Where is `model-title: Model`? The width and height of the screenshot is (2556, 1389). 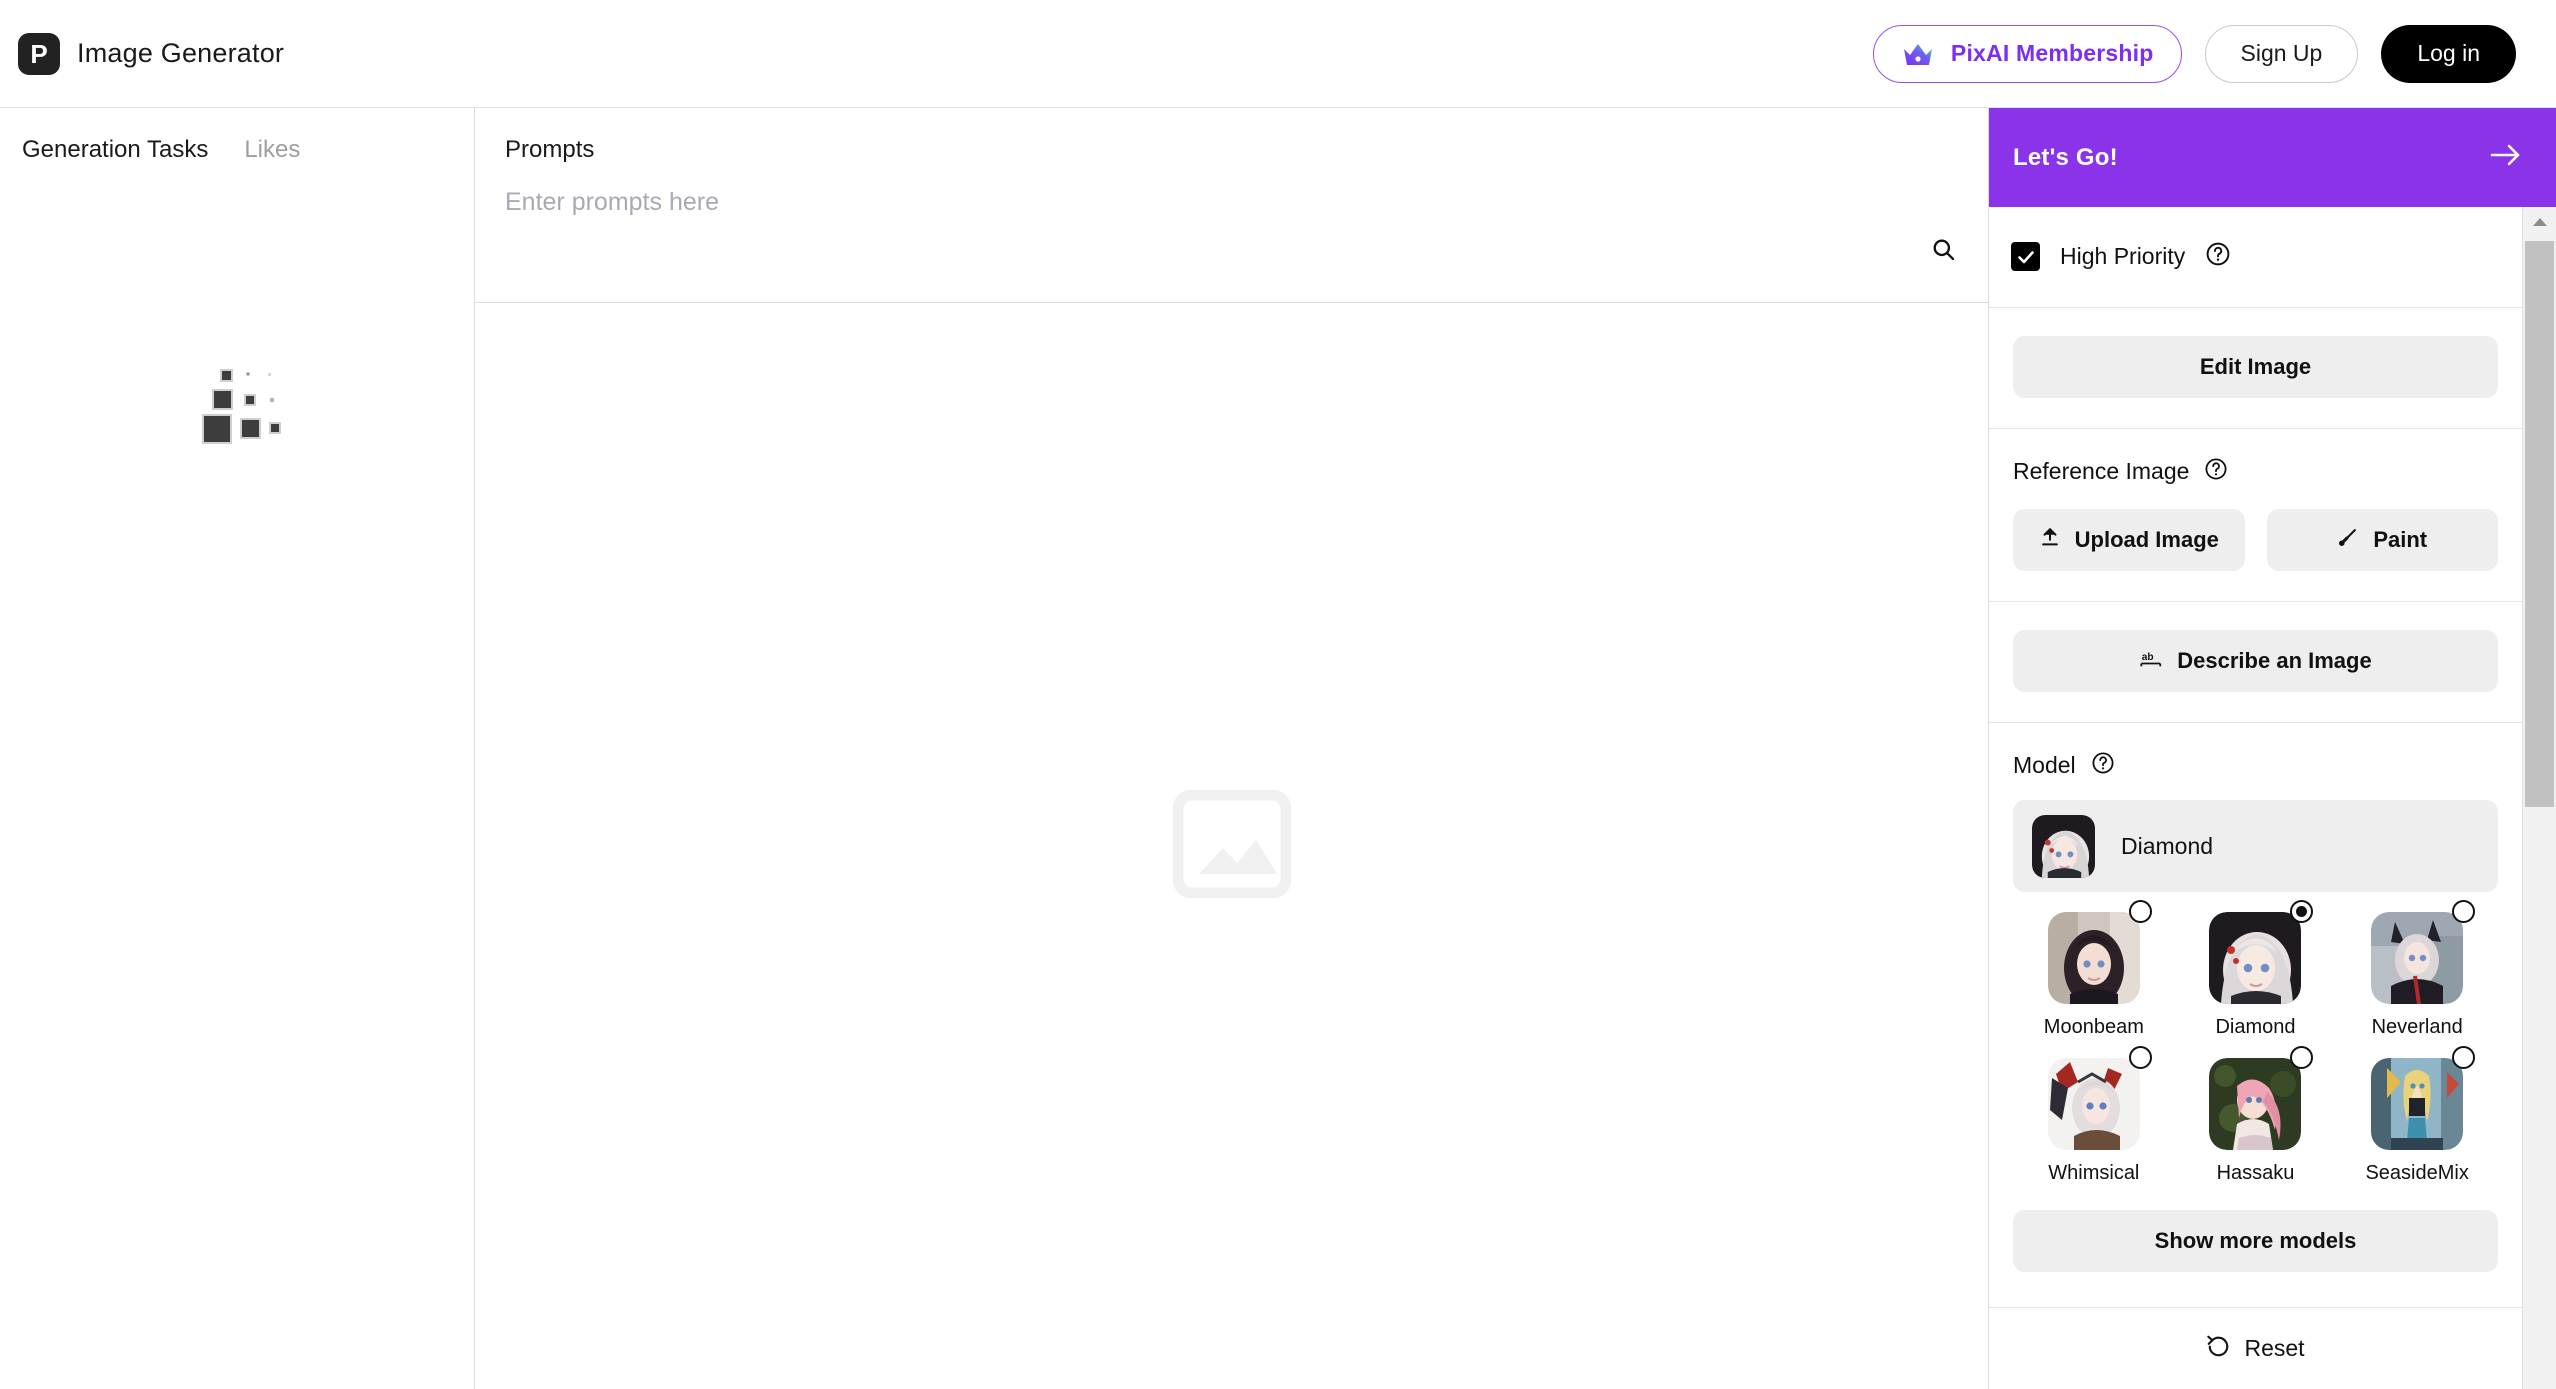
model-title: Model is located at coordinates (2044, 765).